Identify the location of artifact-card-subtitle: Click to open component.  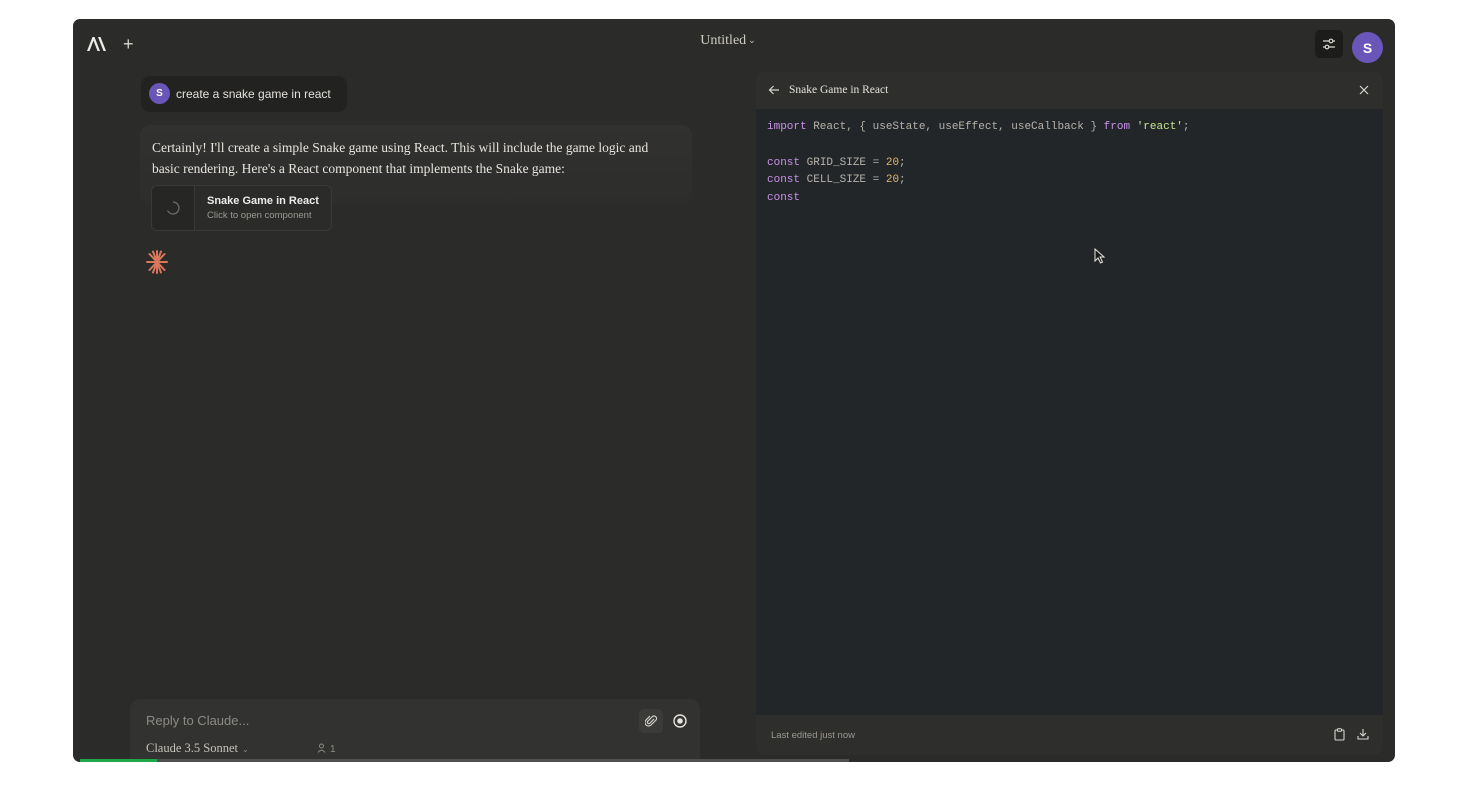
(259, 215).